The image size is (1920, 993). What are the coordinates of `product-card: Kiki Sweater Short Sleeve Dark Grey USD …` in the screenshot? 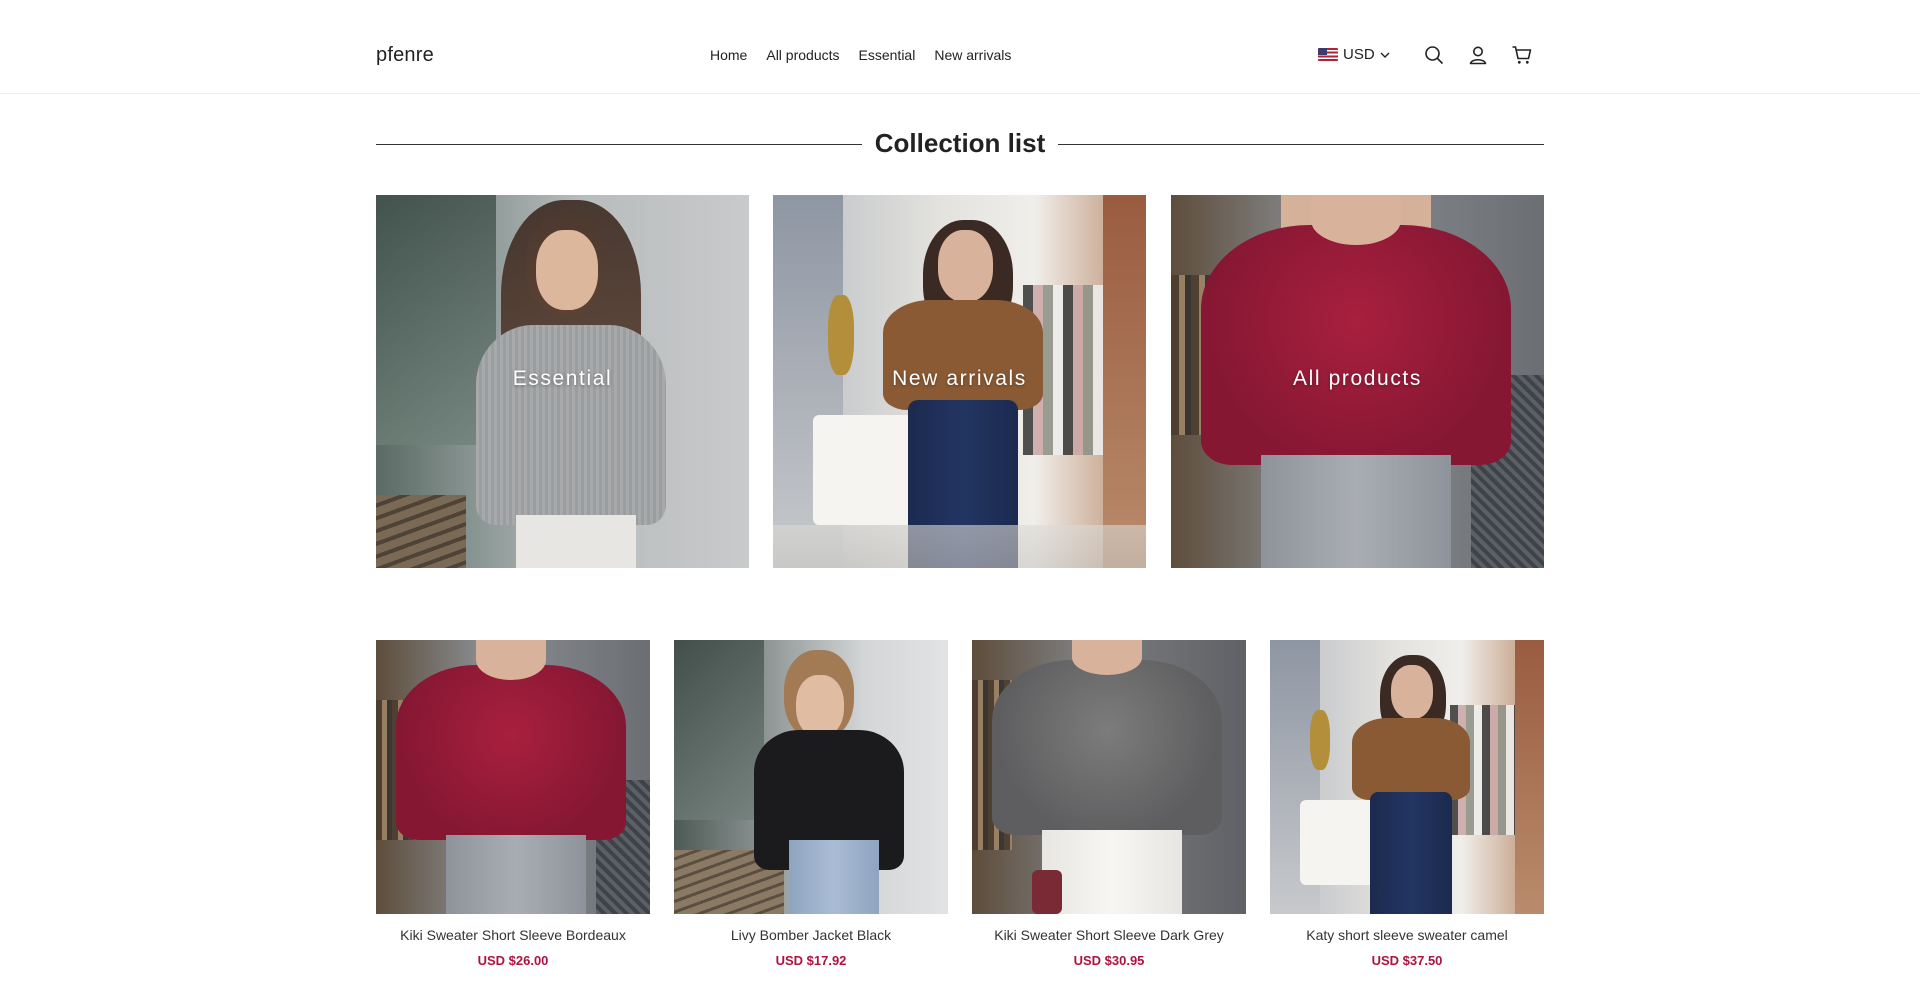 It's located at (1109, 804).